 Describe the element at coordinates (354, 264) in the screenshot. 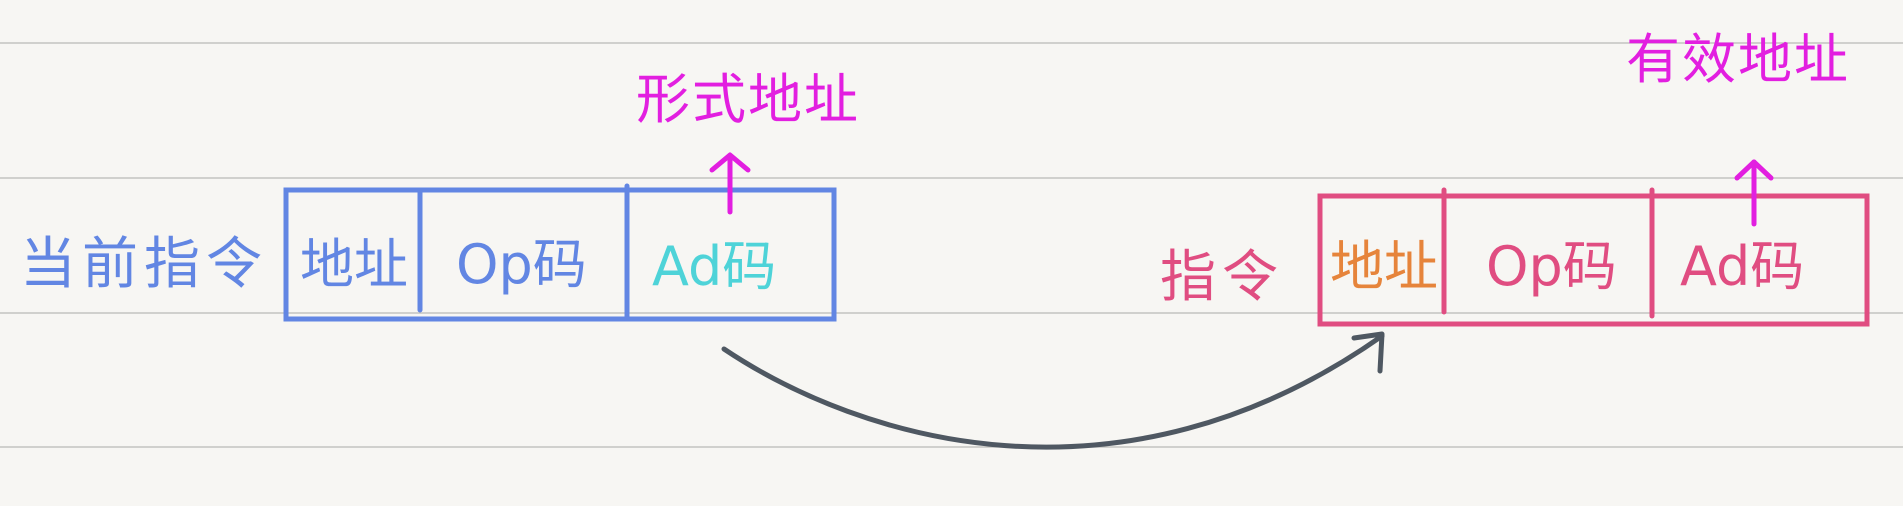

I see `current-address-cell: 地址` at that location.